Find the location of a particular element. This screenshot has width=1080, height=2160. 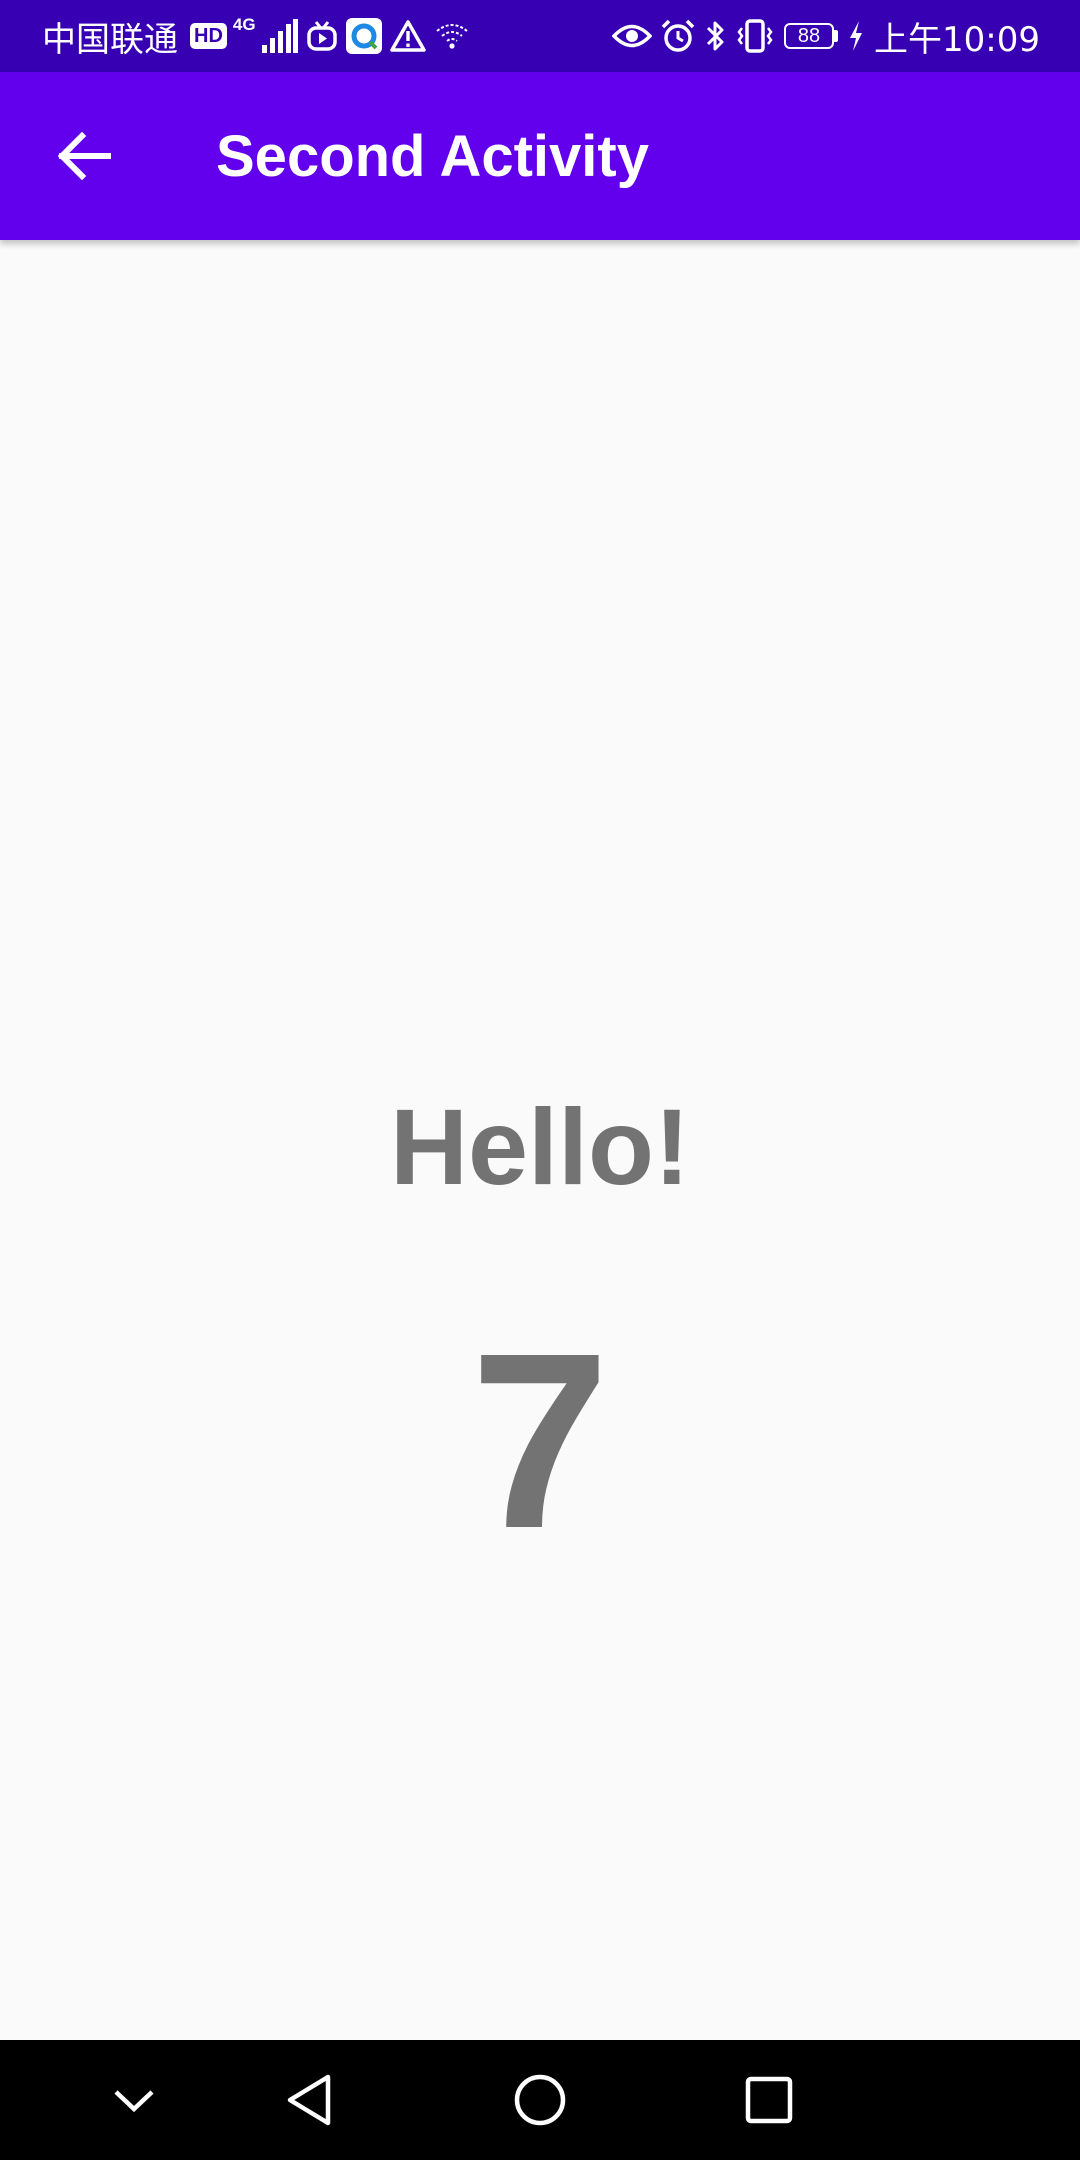

eye-icon is located at coordinates (632, 36).